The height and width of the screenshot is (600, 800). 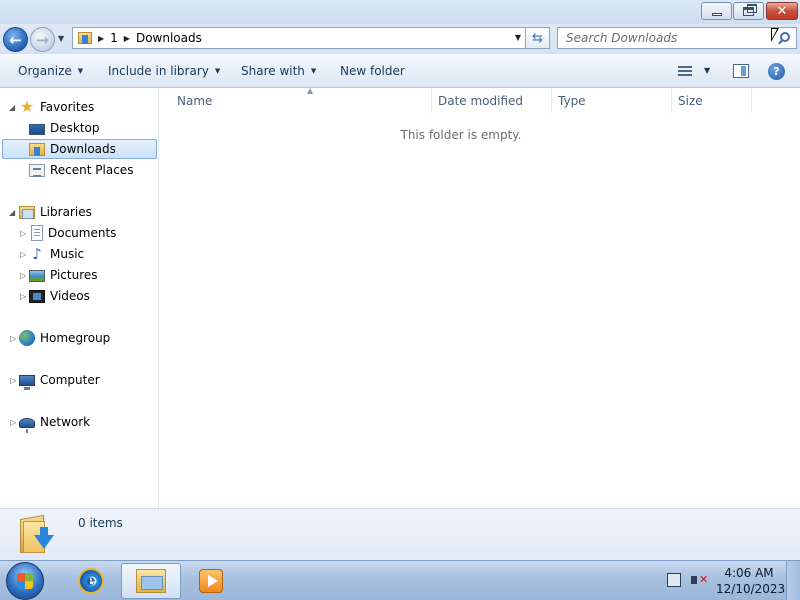 I want to click on sidebar-item-recent-places: Recent Places, so click(x=81, y=170).